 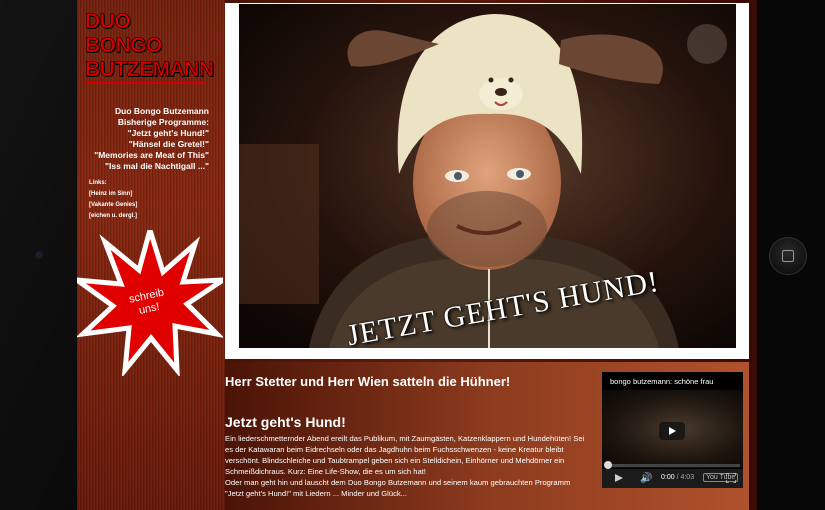 What do you see at coordinates (124, 46) in the screenshot?
I see `logo-line-2: BONGO` at bounding box center [124, 46].